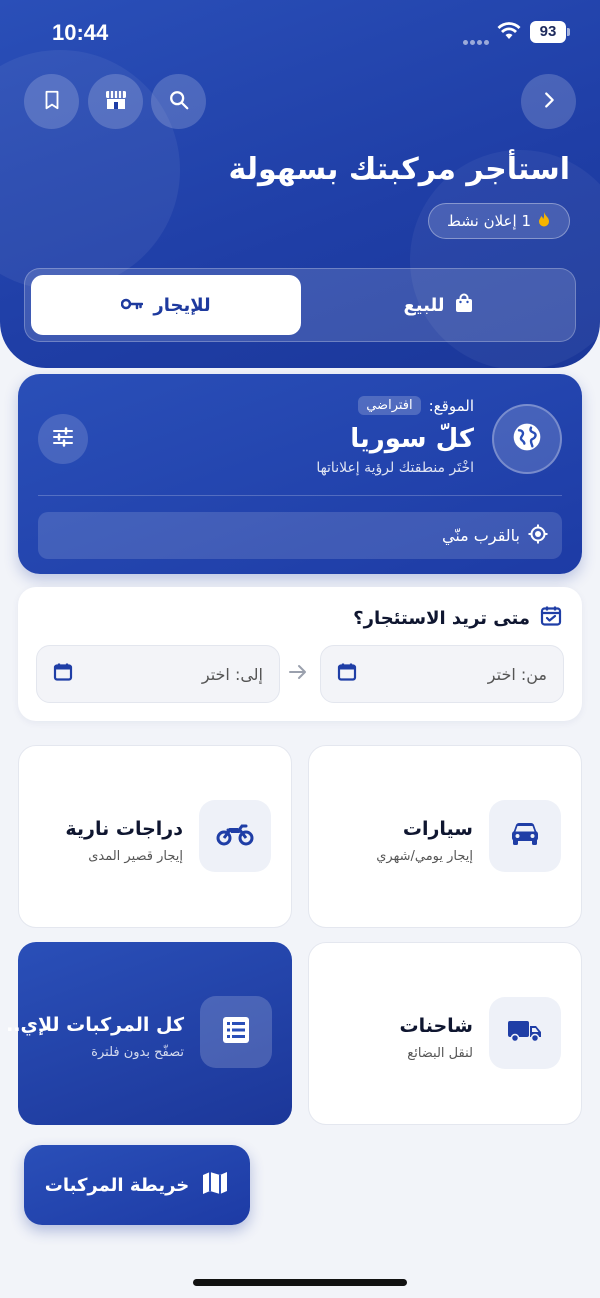  I want to click on store-icon, so click(116, 102).